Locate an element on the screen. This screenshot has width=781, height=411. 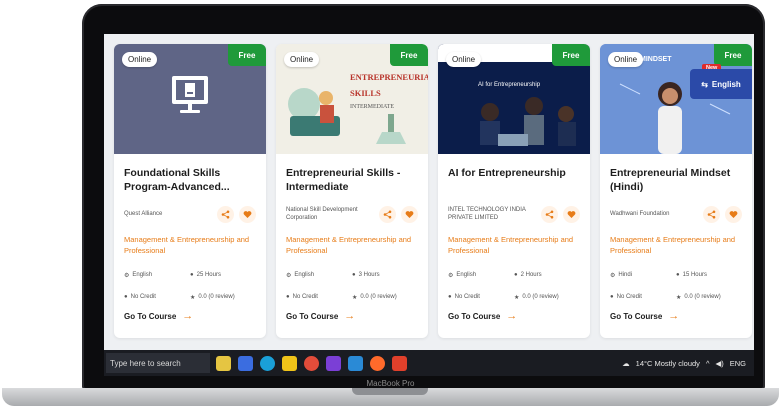
thumb-caption: AI for Entrepreneurship is located at coordinates (509, 85).